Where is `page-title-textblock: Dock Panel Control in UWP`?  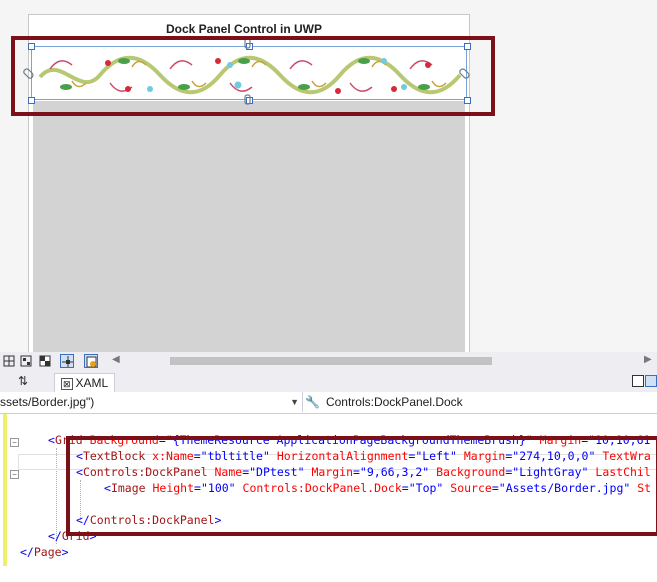
page-title-textblock: Dock Panel Control in UWP is located at coordinates (244, 29).